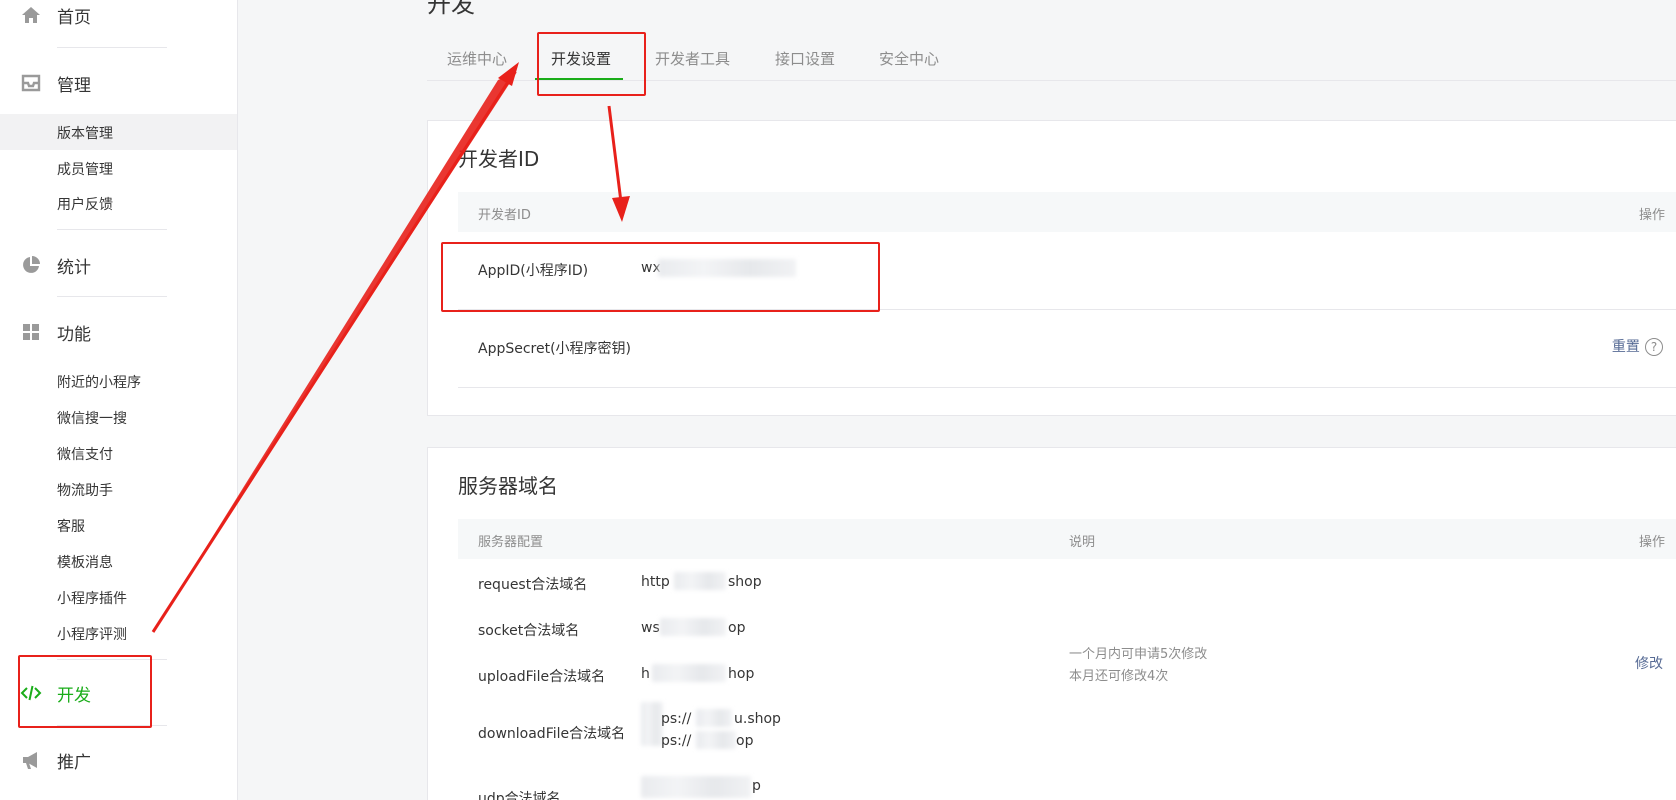  I want to click on domain-value: hop, so click(741, 674).